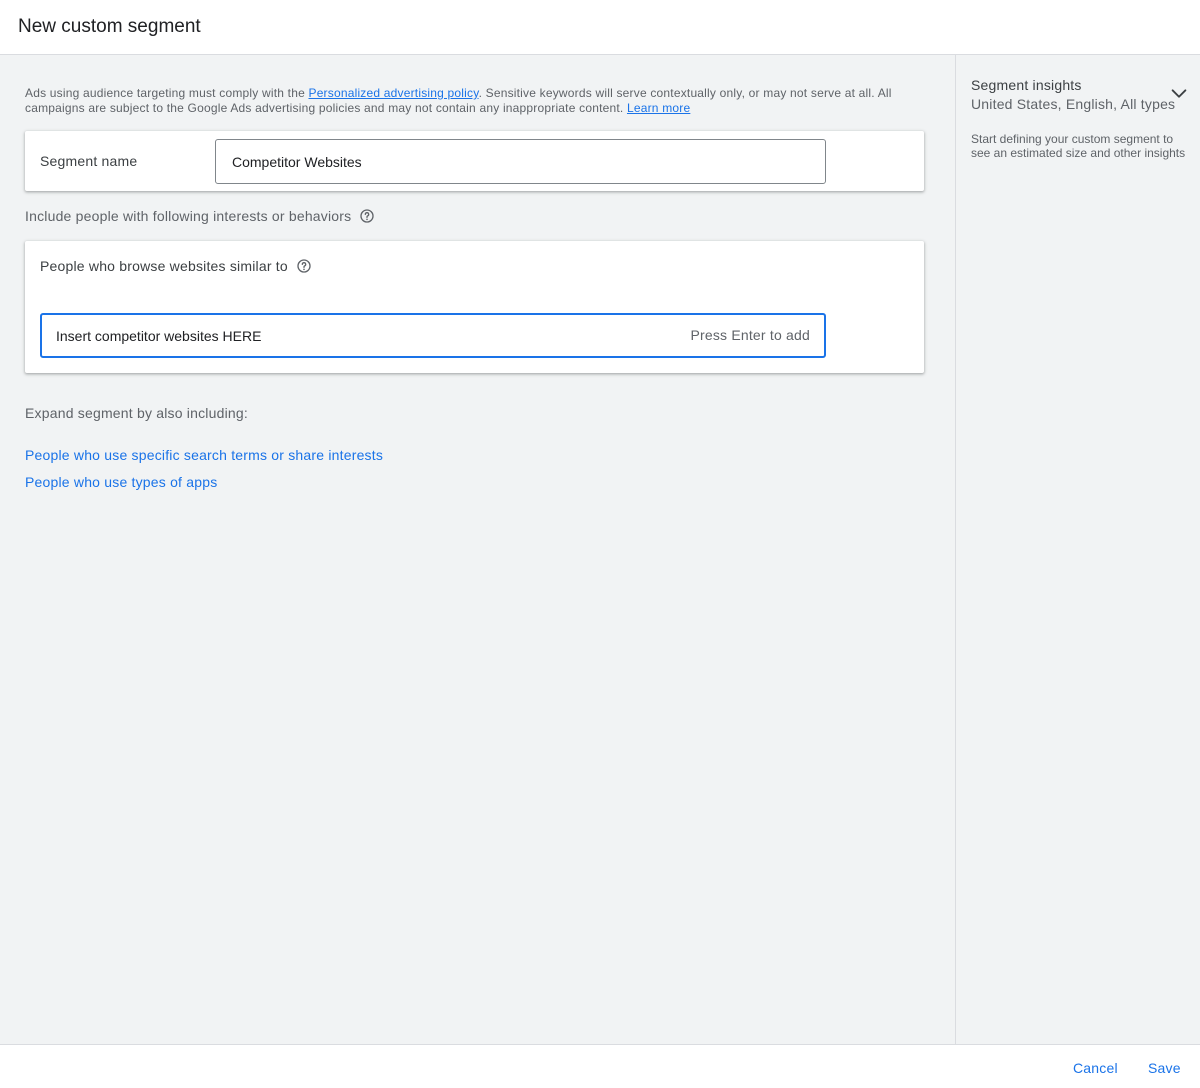 The height and width of the screenshot is (1088, 1200). I want to click on segment-name-label: Segment name, so click(89, 161).